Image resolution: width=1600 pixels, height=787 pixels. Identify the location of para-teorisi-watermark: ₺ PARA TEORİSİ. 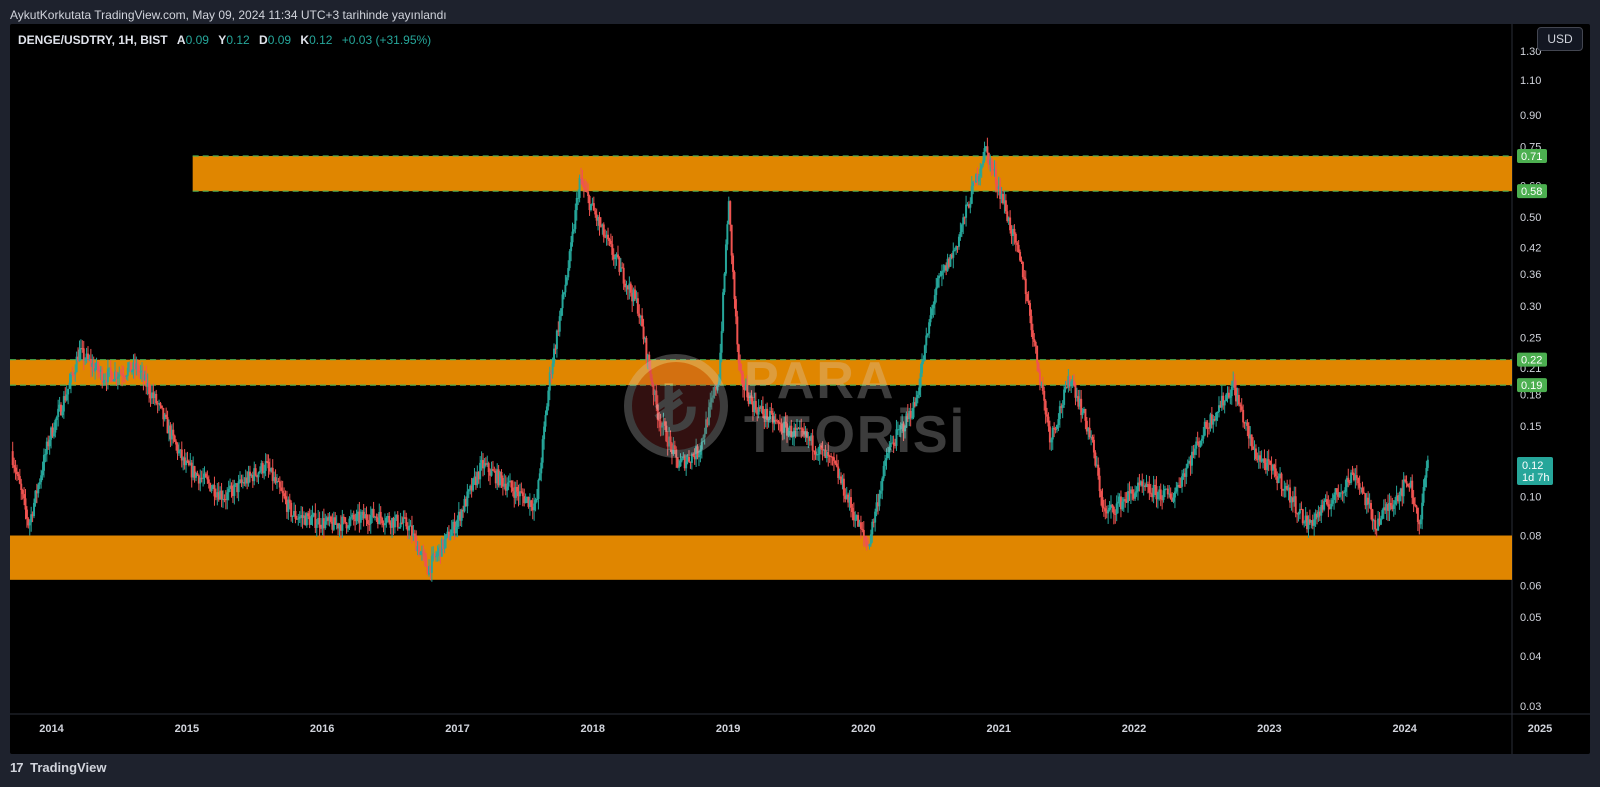
(804, 414).